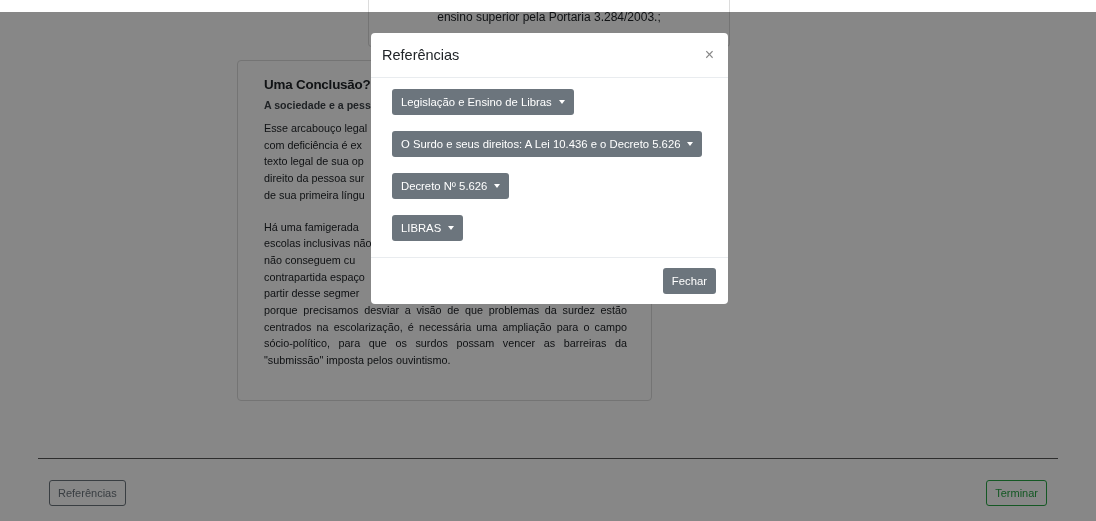 The height and width of the screenshot is (521, 1096). I want to click on finish-button: Terminar, so click(1016, 493).